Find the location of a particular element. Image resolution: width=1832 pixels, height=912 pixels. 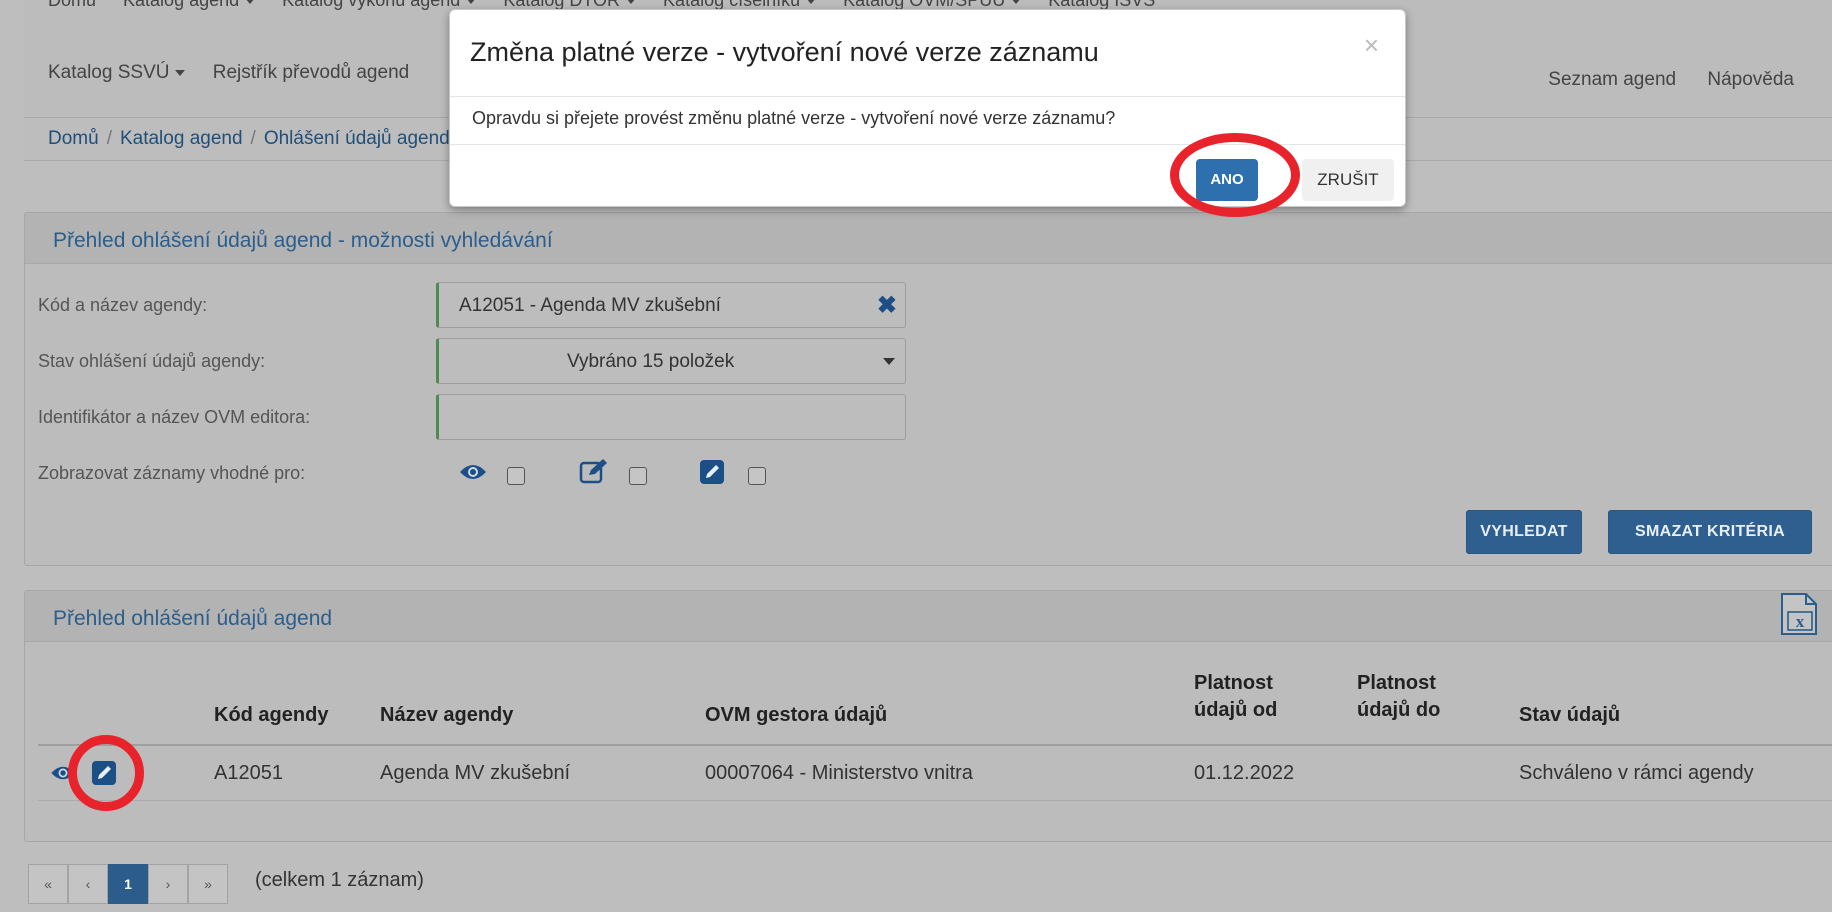

agenda-code-label: Kód a název agendy: is located at coordinates (123, 305).